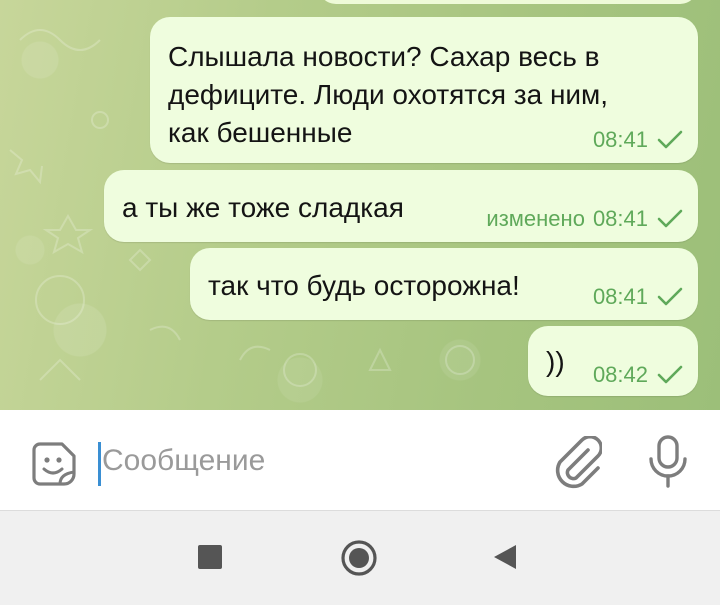  I want to click on sticker-icon, so click(54, 464).